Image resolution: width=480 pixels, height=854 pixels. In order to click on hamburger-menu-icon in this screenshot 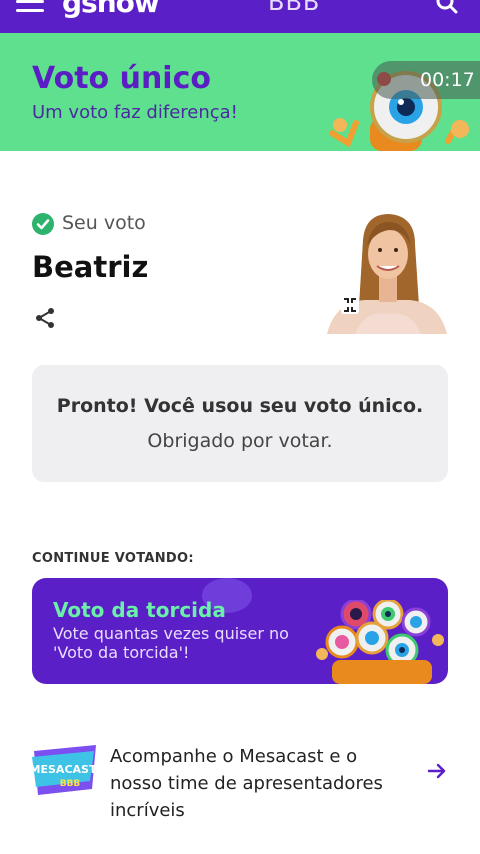, I will do `click(30, 7)`.